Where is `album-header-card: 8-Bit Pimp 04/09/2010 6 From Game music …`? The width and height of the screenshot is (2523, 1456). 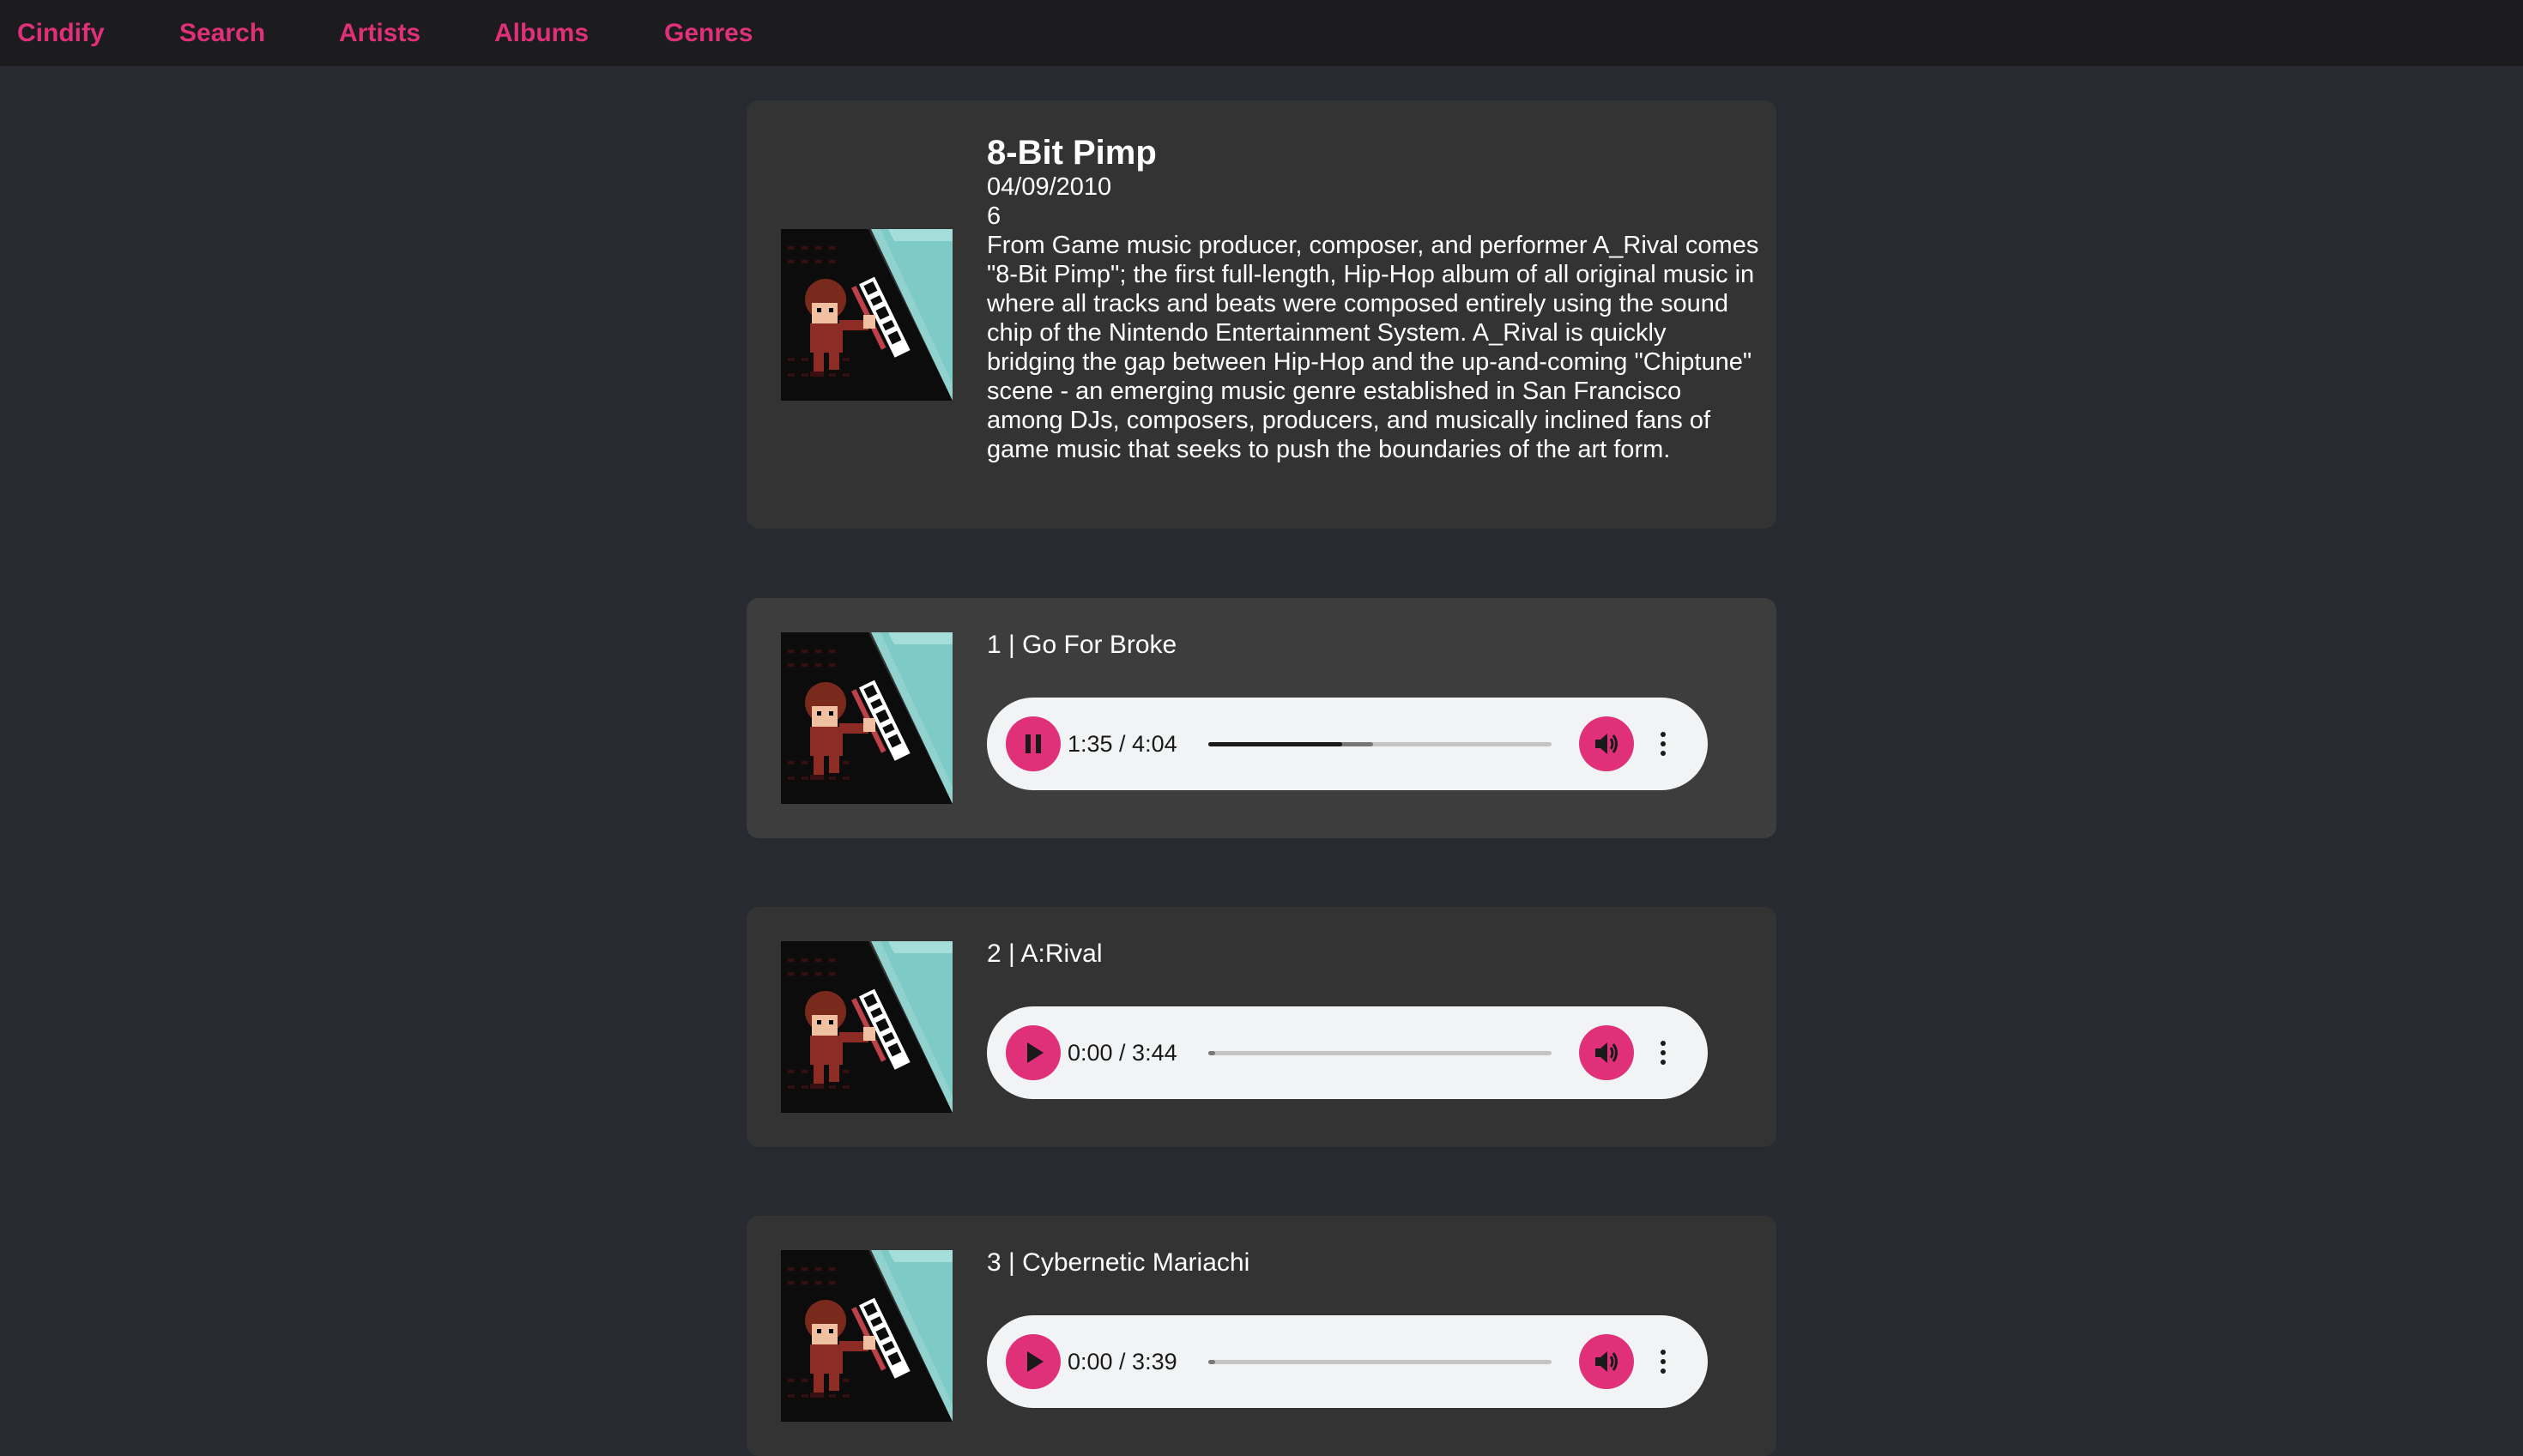
album-header-card: 8-Bit Pimp 04/09/2010 6 From Game music … is located at coordinates (1262, 314).